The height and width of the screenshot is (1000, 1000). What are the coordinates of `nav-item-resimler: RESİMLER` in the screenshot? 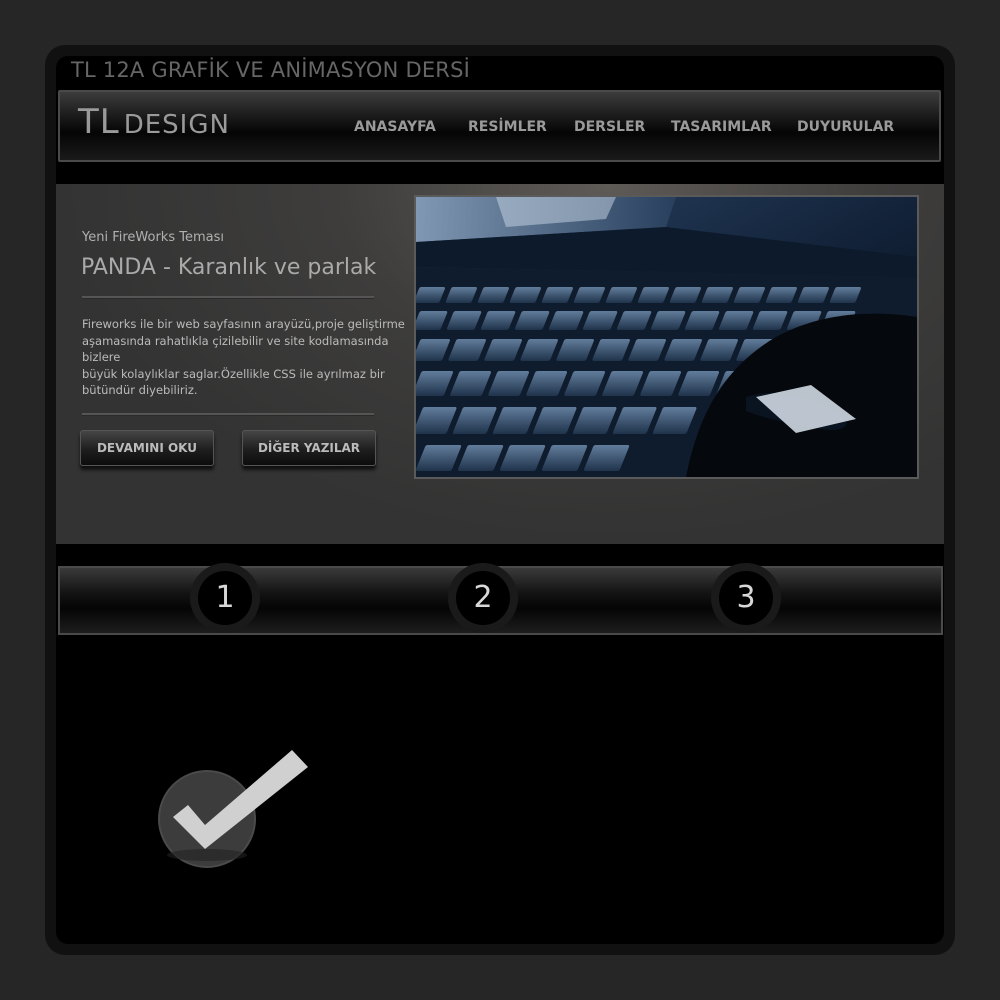 It's located at (507, 127).